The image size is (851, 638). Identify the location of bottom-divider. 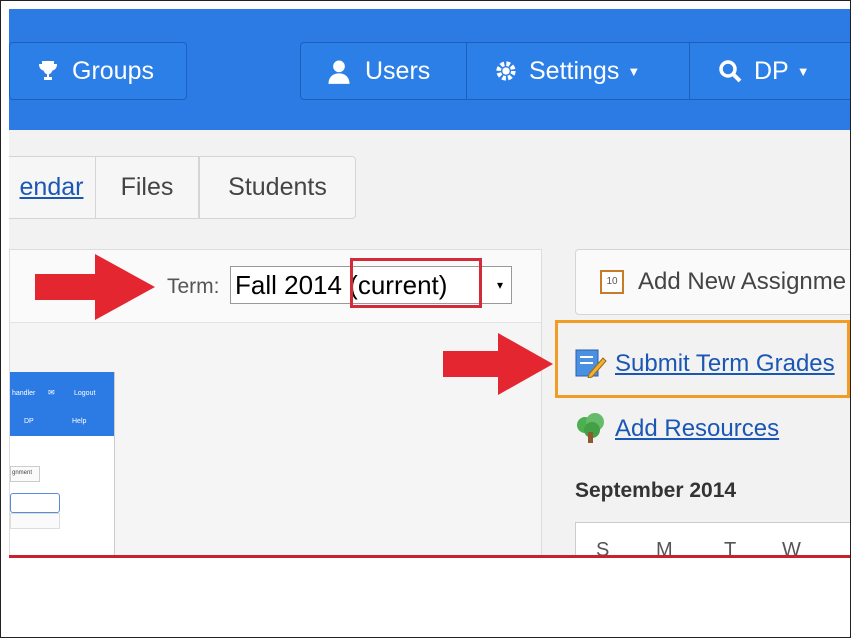
(429, 556).